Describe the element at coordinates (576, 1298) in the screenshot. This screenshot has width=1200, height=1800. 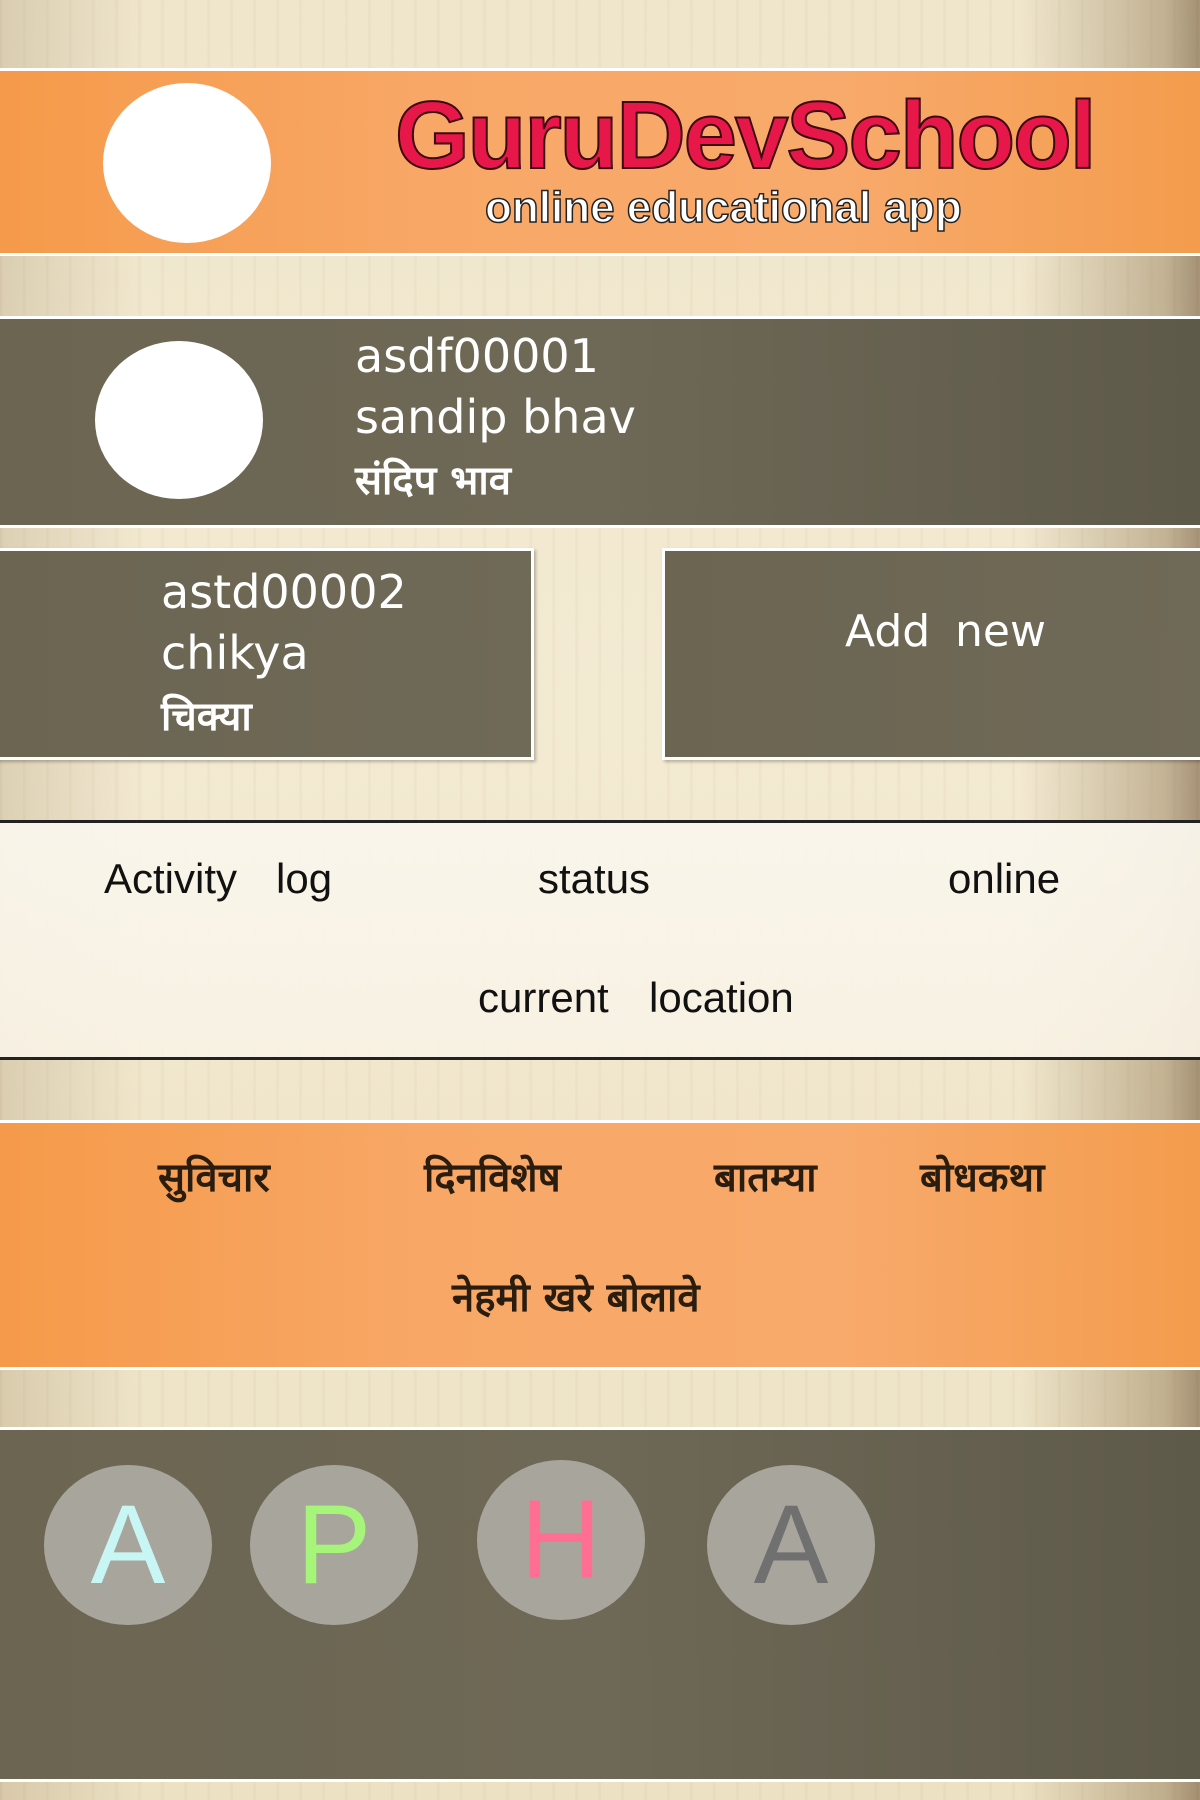
I see `quote-of-the-day: नेहमी खरे बोलावे` at that location.